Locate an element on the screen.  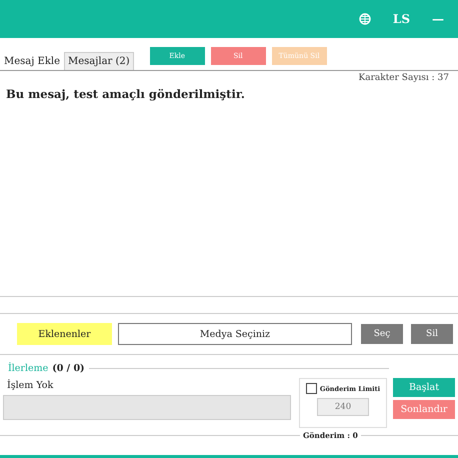
message-text: Bu mesaj, test amaçlı gönderilmiştir. is located at coordinates (125, 94).